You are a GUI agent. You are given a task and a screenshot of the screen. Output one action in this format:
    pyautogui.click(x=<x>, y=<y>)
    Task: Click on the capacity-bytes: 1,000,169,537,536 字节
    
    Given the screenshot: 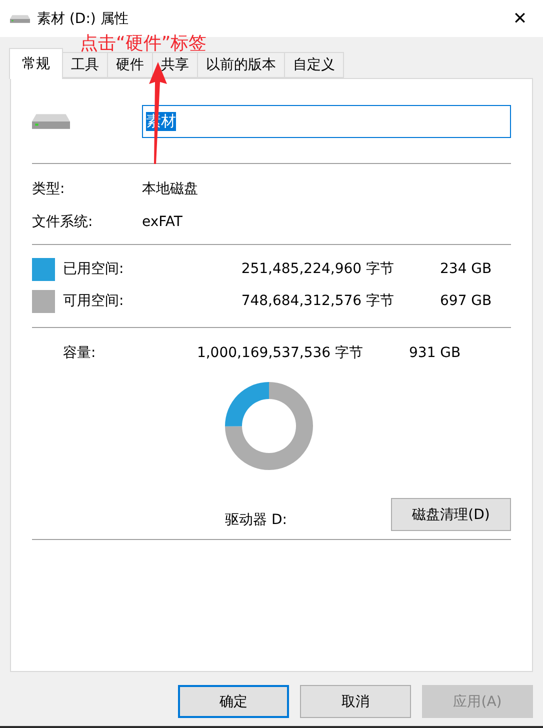 What is the action you would take?
    pyautogui.click(x=279, y=353)
    